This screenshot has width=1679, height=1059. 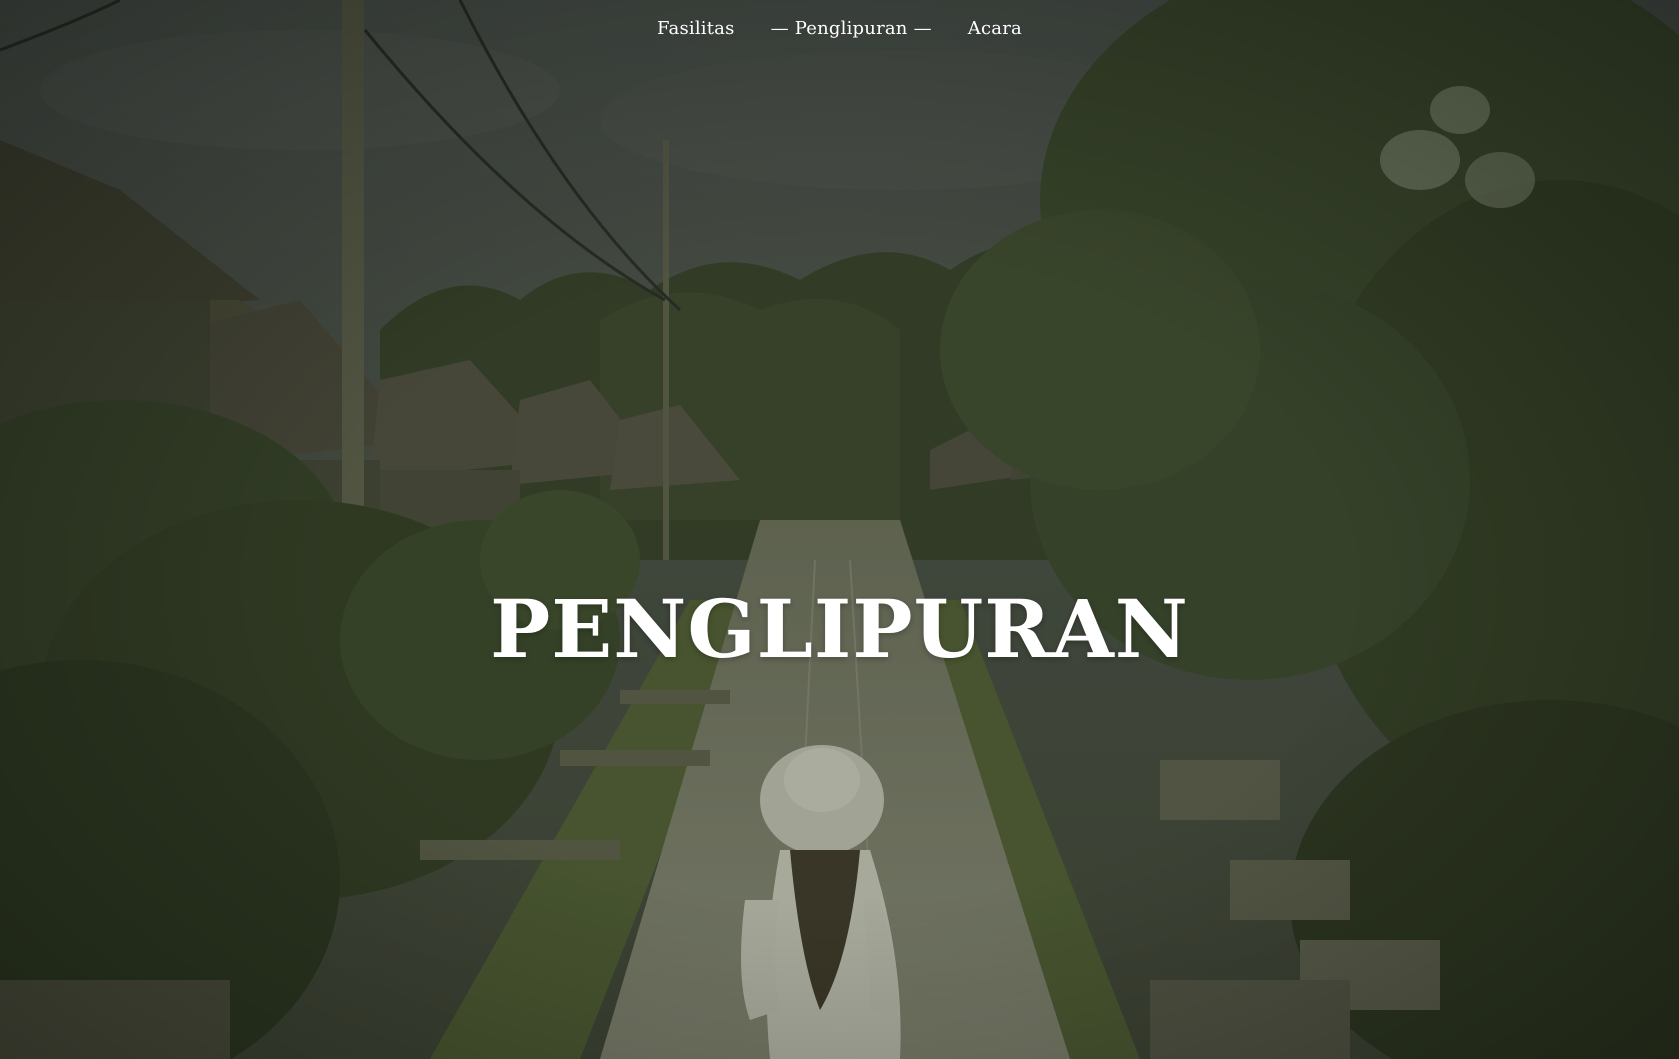 I want to click on top-navigation: Fasilitas — Penglipuran — Acara, so click(x=839, y=28).